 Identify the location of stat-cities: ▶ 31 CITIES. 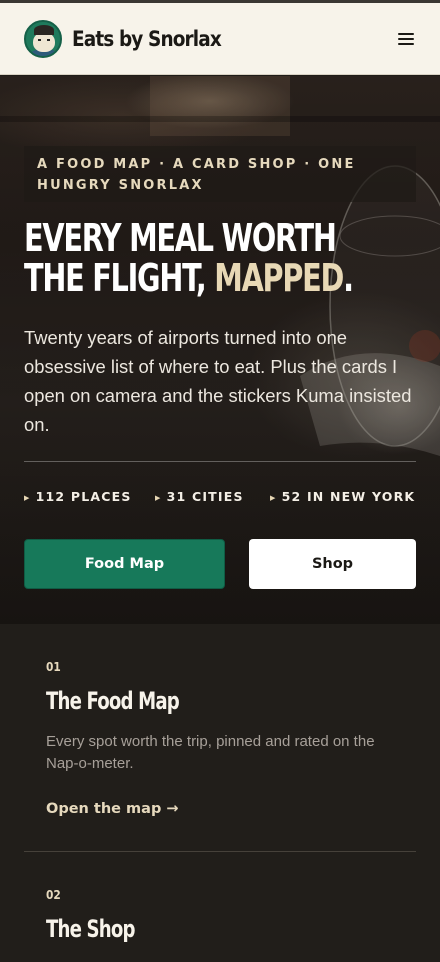
(199, 496).